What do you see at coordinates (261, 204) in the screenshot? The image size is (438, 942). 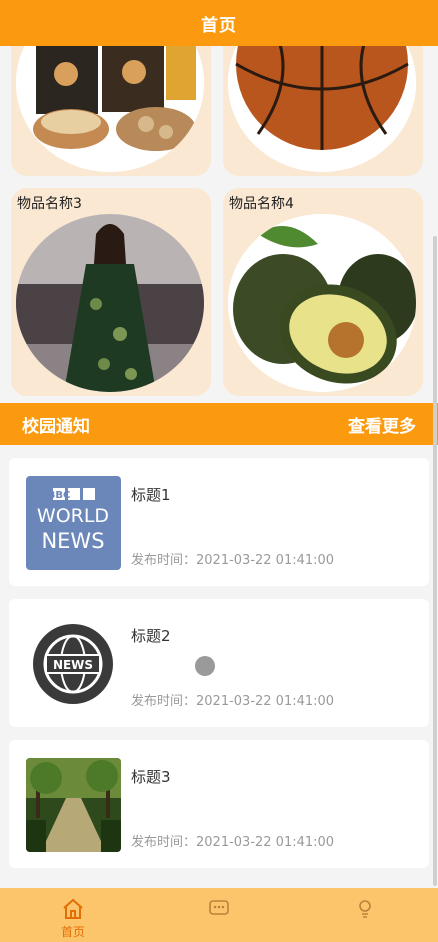 I see `goods-name: 物品名称4` at bounding box center [261, 204].